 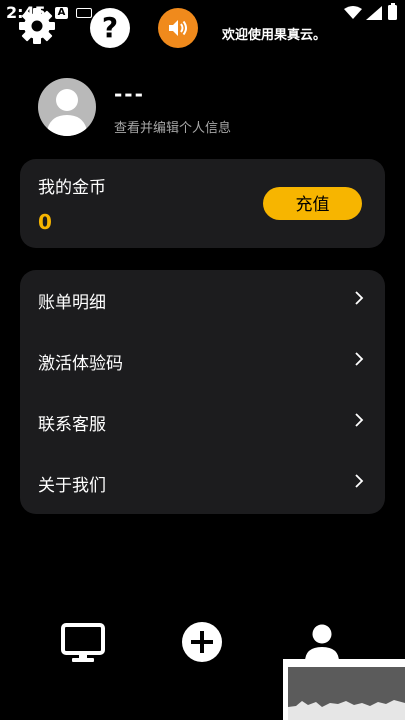 I want to click on coins-card: 我的金币 0 充值, so click(x=202, y=203).